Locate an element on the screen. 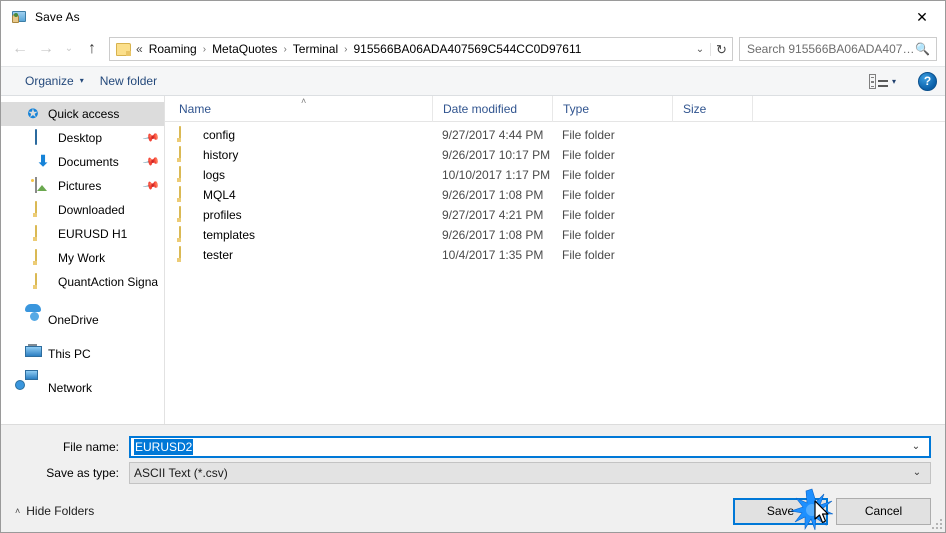  breadcrumb-item-terminal: Terminal is located at coordinates (315, 49).